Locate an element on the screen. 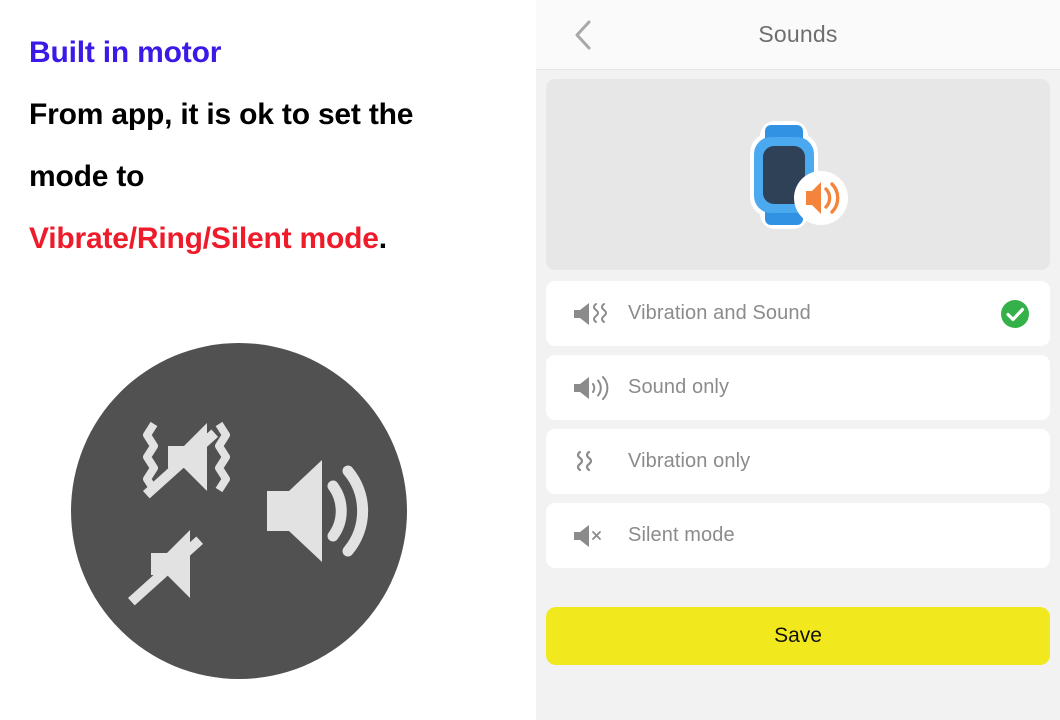 The image size is (1060, 720). speaker-mute-icon is located at coordinates (595, 536).